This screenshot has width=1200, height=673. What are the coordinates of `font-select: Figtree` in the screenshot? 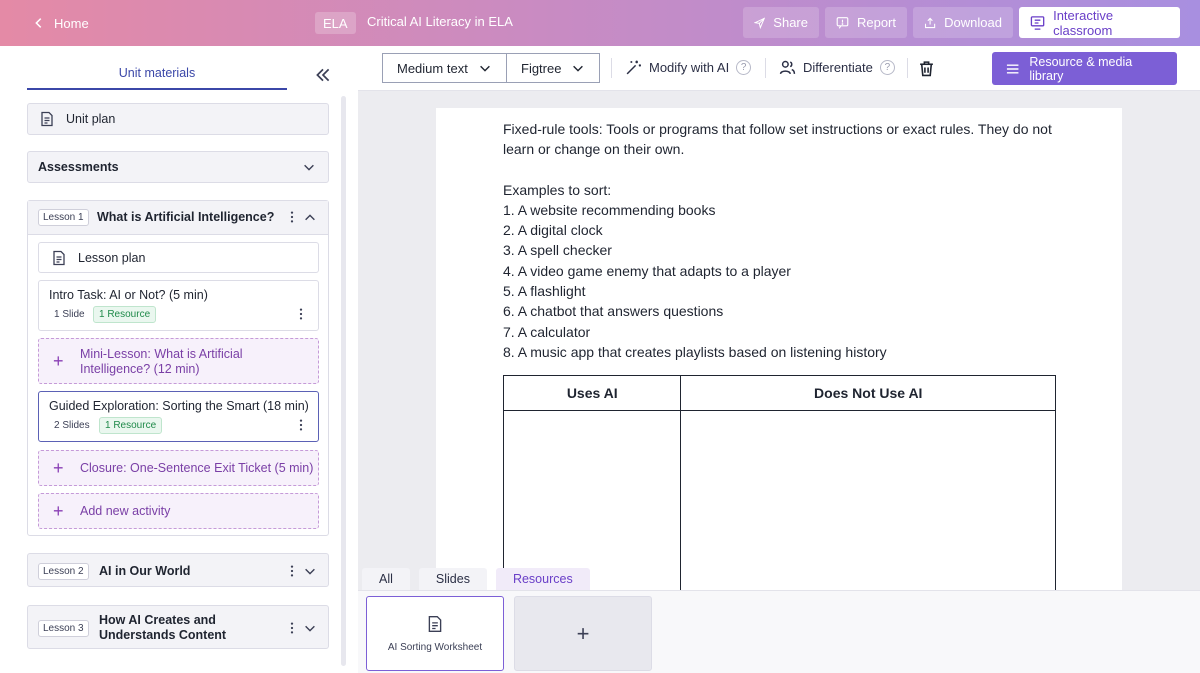 It's located at (553, 68).